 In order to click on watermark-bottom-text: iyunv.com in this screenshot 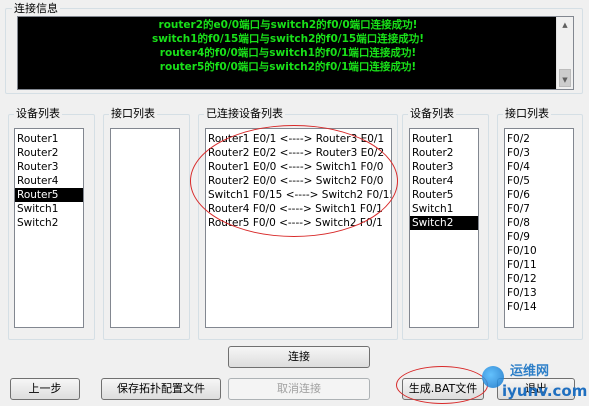, I will do `click(545, 391)`.